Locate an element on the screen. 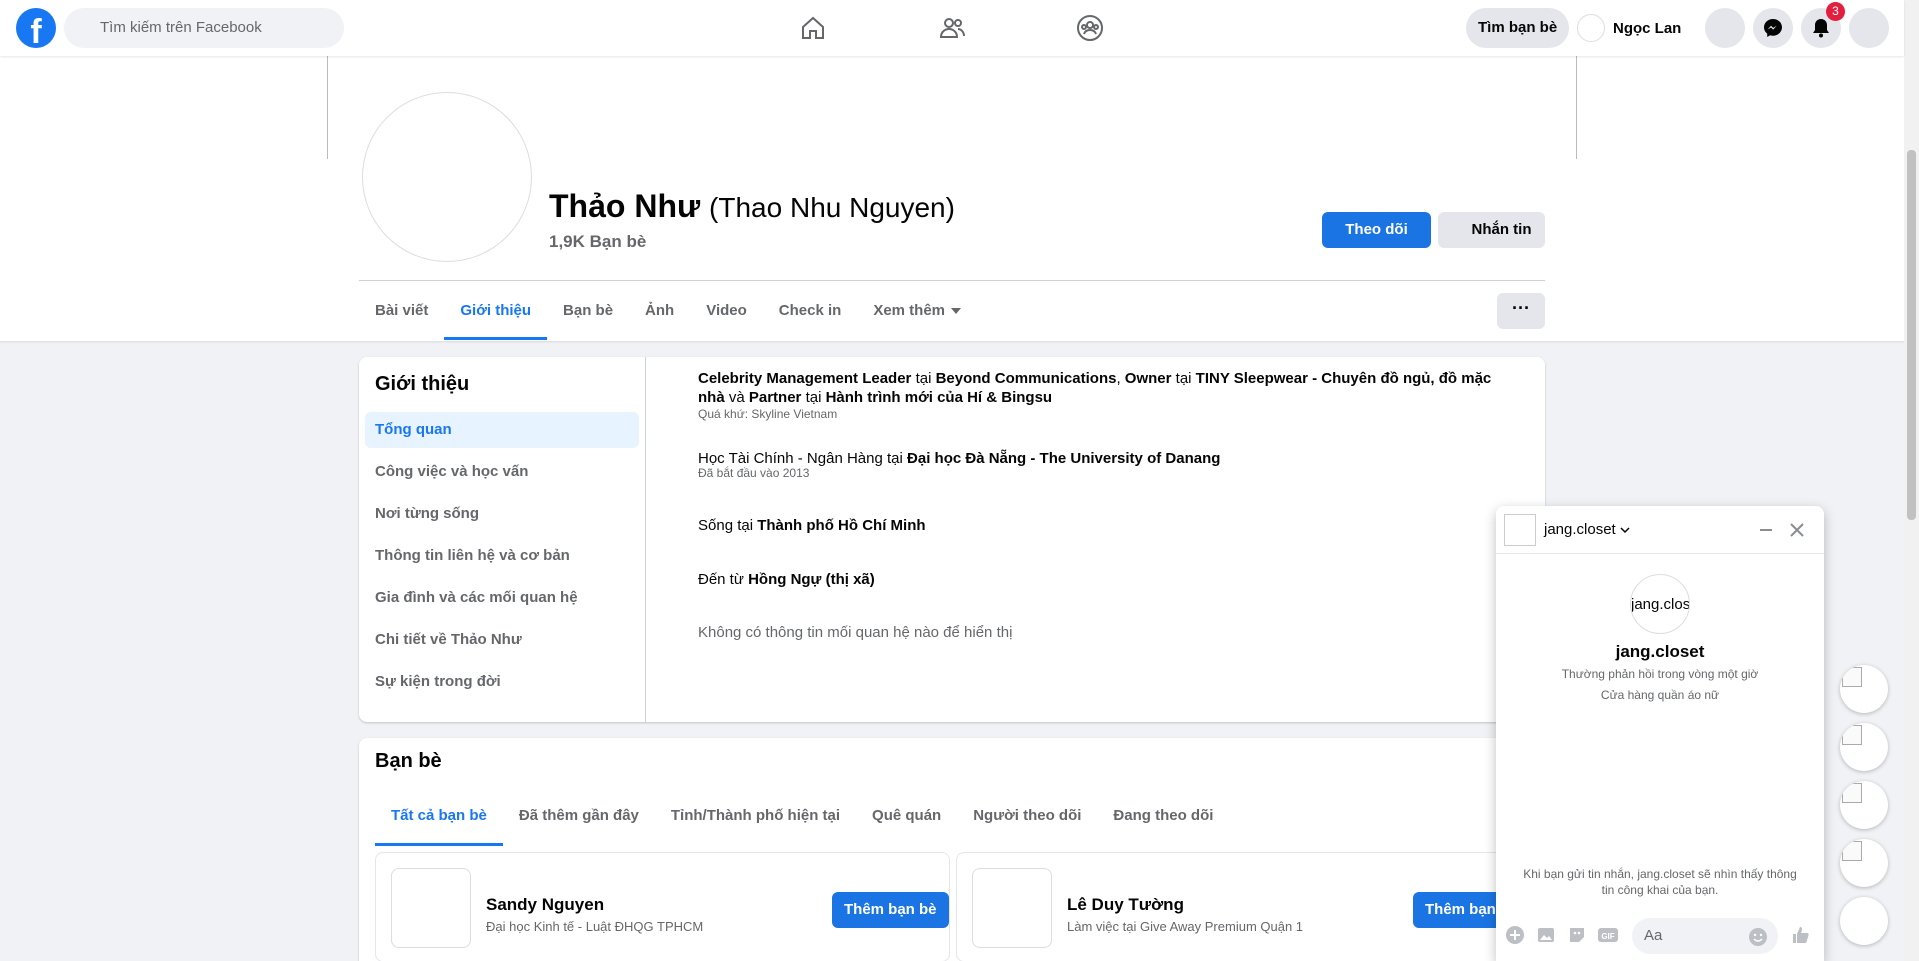 This screenshot has width=1919, height=961. avatar is located at coordinates (1520, 530).